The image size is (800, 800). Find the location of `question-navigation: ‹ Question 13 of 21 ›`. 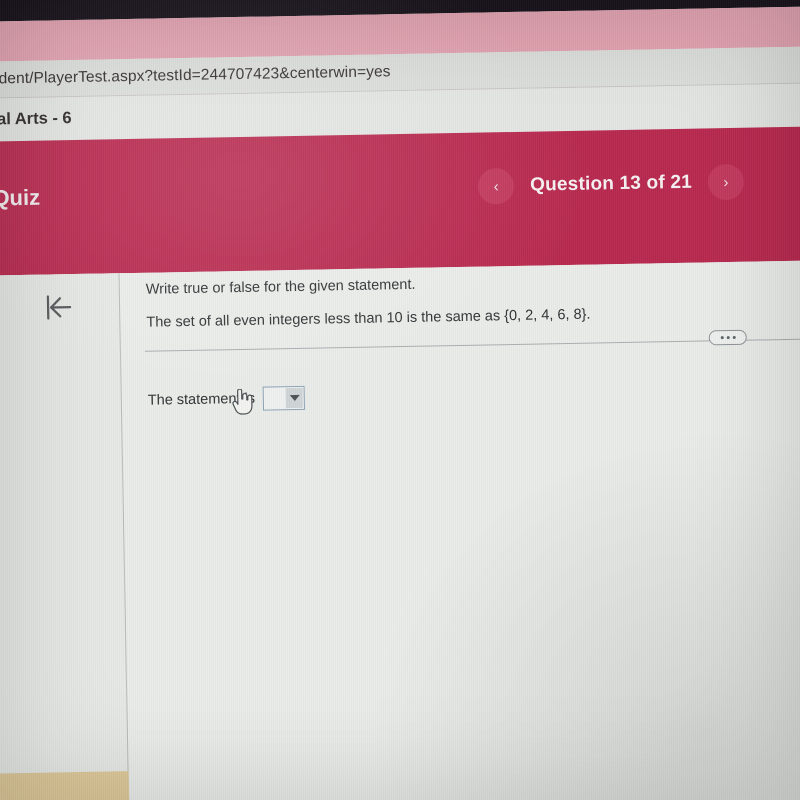

question-navigation: ‹ Question 13 of 21 › is located at coordinates (611, 184).